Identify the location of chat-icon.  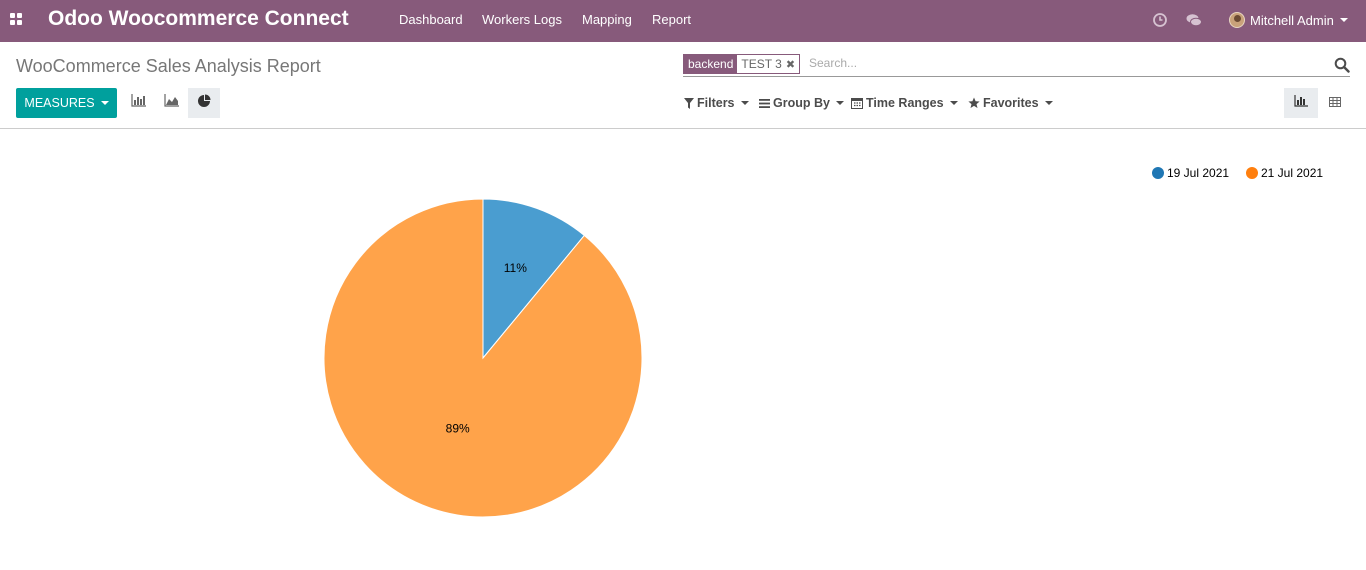
(1194, 20).